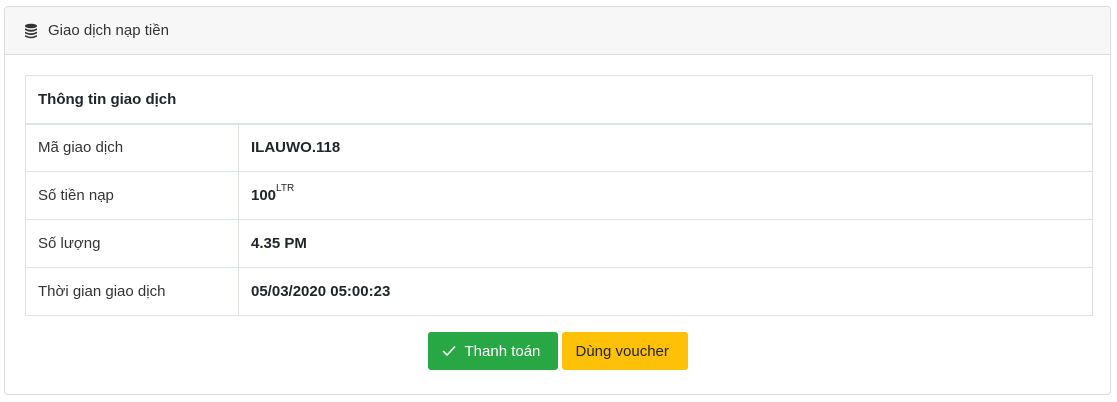  I want to click on table-row: Số lượng 4.35 PM, so click(559, 243).